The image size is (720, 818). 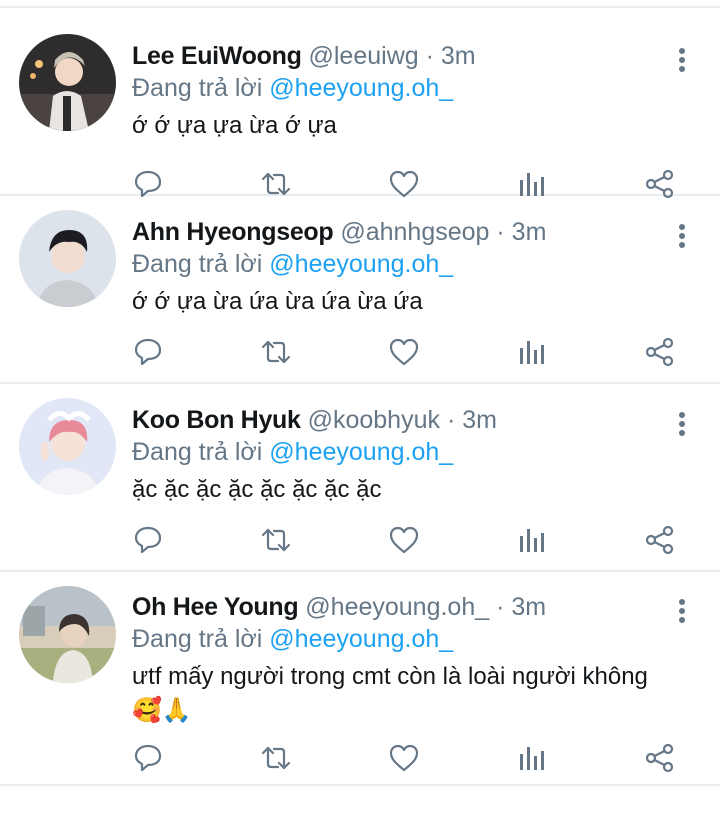 I want to click on separator, so click(x=360, y=785).